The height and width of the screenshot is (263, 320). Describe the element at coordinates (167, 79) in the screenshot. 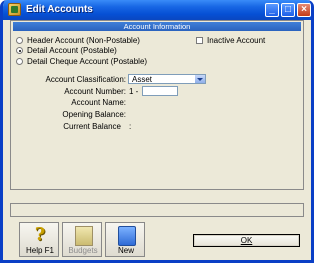

I see `account-classification-select: Asset` at that location.